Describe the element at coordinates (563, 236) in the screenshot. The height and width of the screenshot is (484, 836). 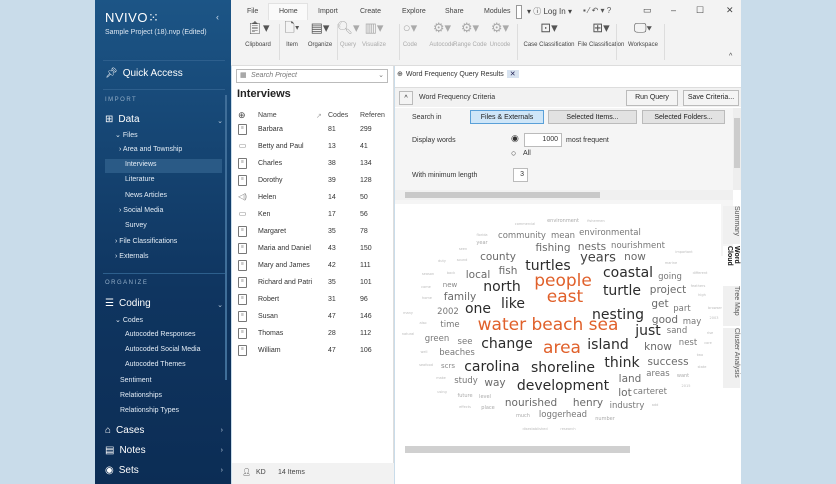
I see `cloud-word: mean` at that location.